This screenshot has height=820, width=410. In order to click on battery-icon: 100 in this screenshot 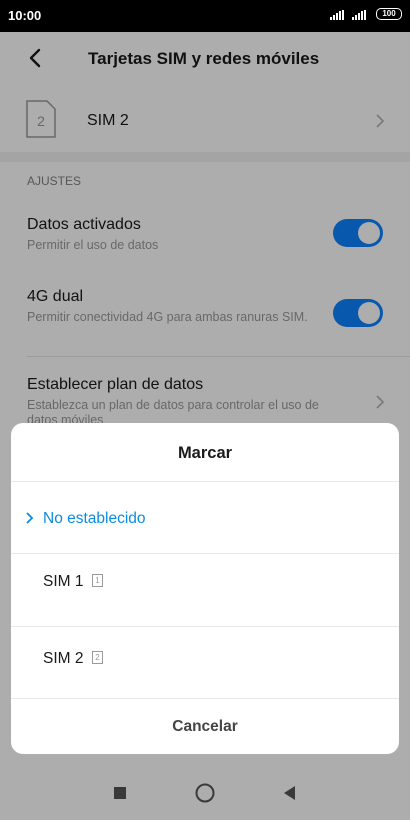, I will do `click(389, 14)`.